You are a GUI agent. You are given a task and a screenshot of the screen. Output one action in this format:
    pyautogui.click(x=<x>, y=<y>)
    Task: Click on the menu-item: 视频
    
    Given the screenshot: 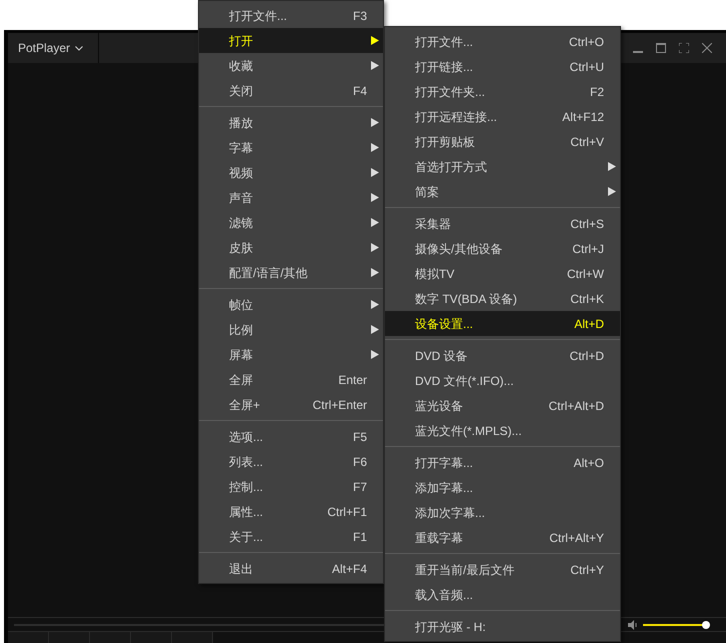 What is the action you would take?
    pyautogui.click(x=291, y=172)
    